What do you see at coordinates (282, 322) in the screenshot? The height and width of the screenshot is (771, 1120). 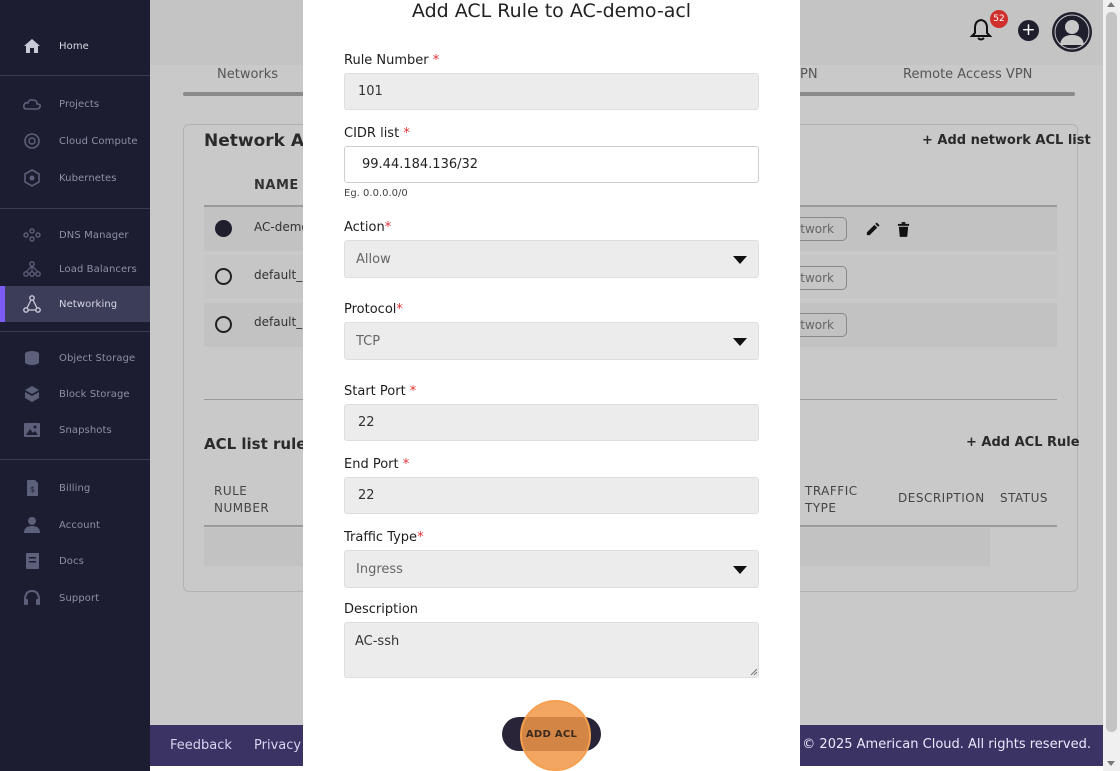 I see `row-name: default_d` at bounding box center [282, 322].